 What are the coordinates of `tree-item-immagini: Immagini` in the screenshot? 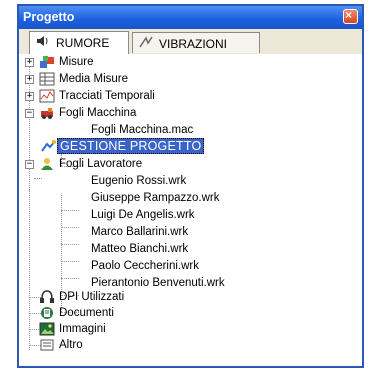 It's located at (82, 329).